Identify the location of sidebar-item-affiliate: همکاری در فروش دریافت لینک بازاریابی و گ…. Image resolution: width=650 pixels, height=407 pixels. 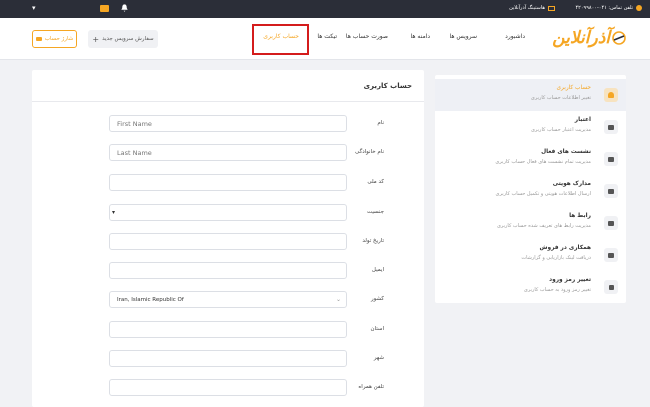
(530, 255).